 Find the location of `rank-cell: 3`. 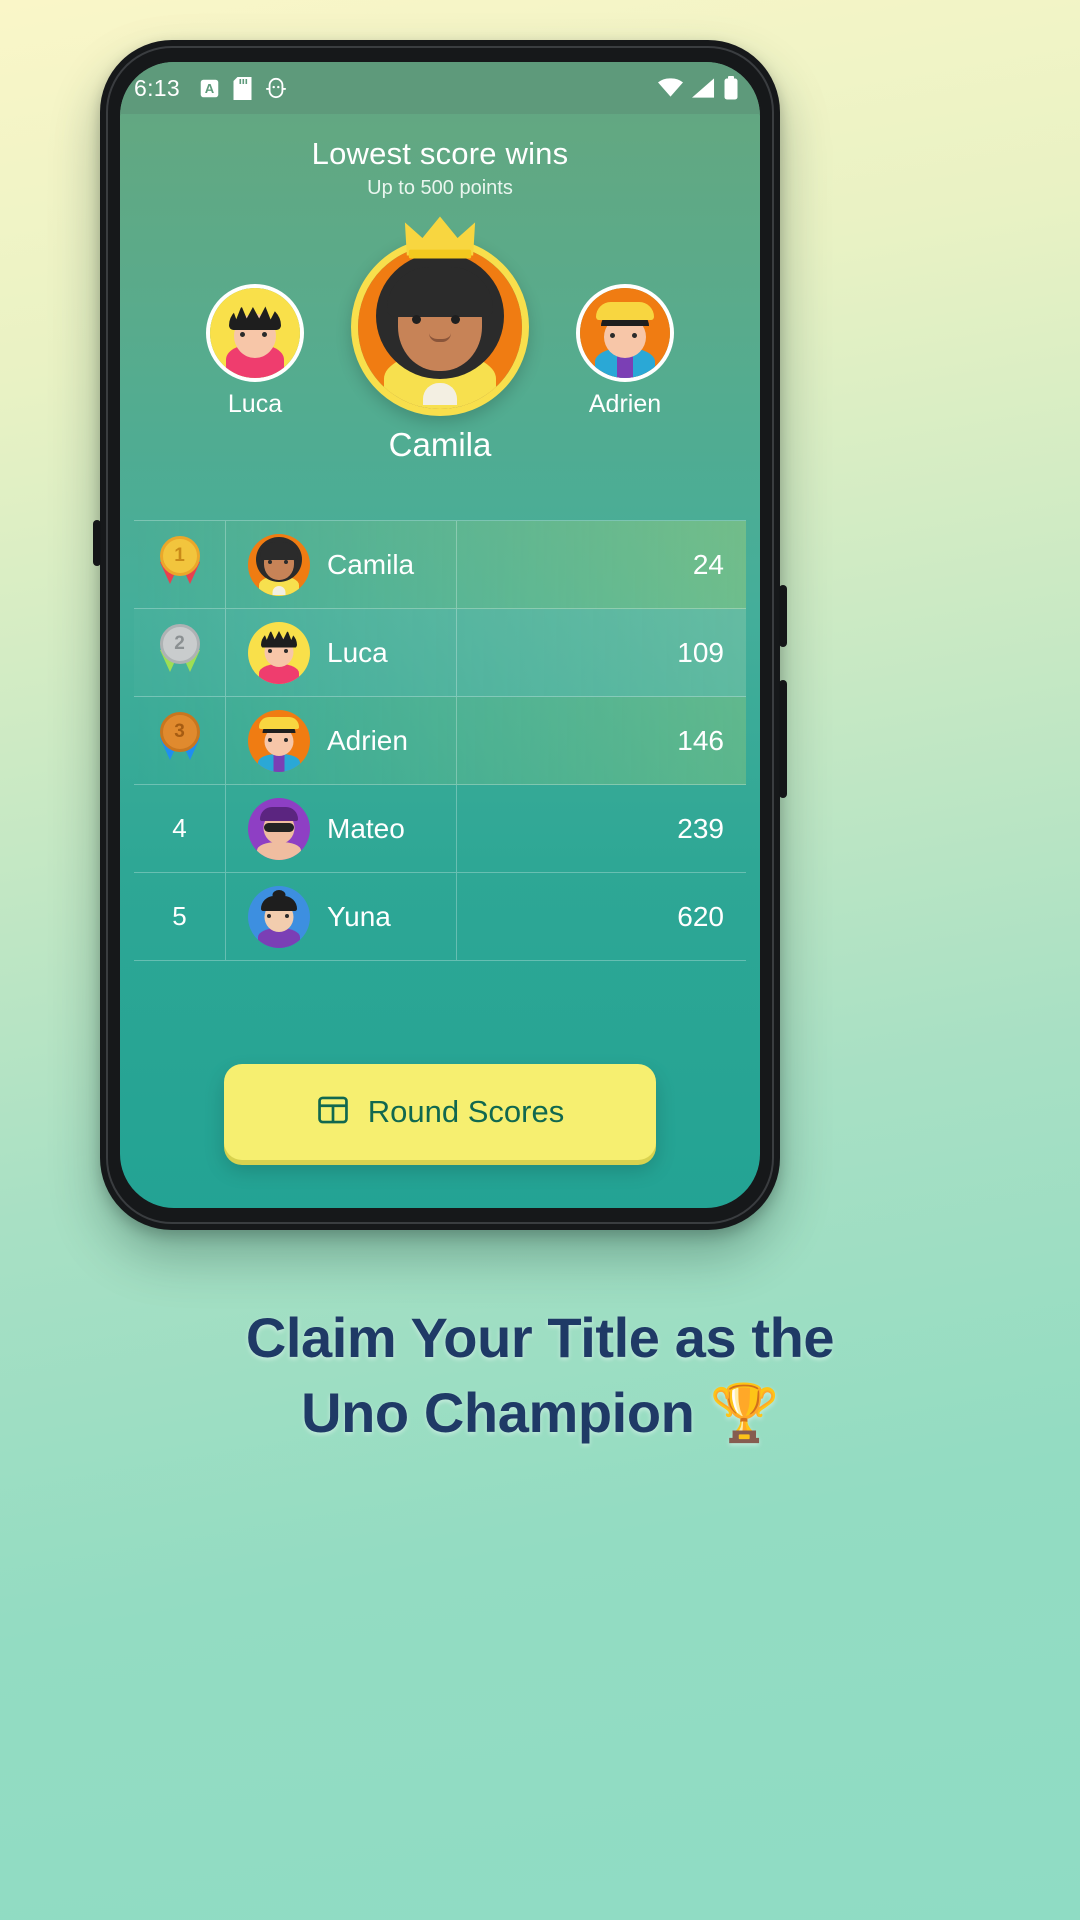

rank-cell: 3 is located at coordinates (180, 740).